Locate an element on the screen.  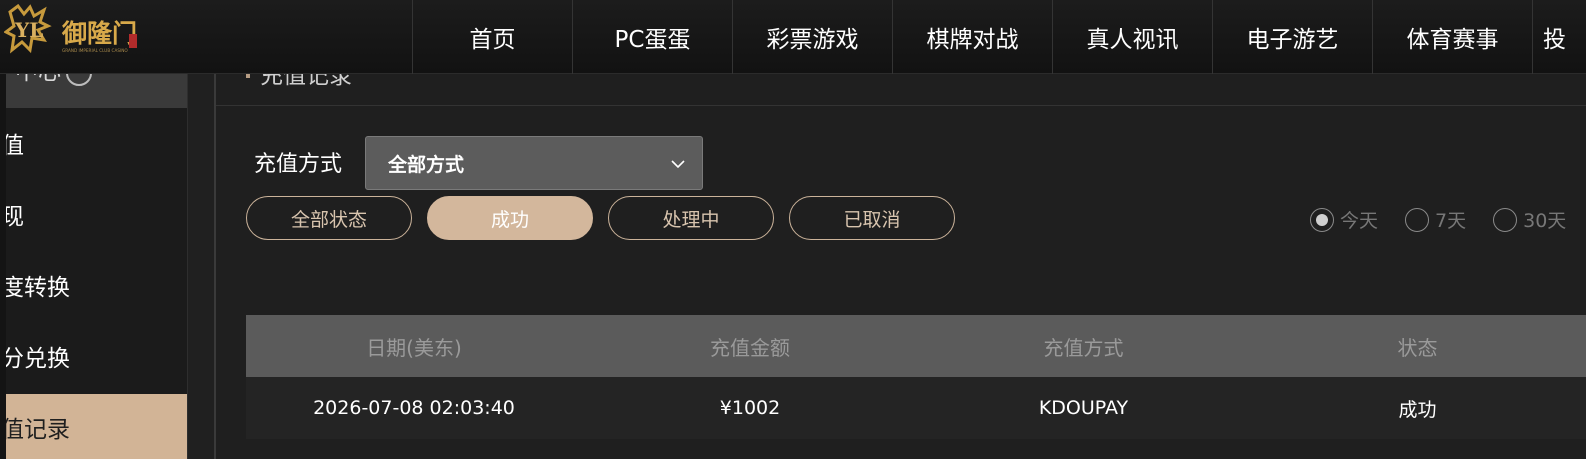
table-row: 2026-07-08 02:03:40 ¥1002 KDOUPAY 成功 is located at coordinates (916, 408).